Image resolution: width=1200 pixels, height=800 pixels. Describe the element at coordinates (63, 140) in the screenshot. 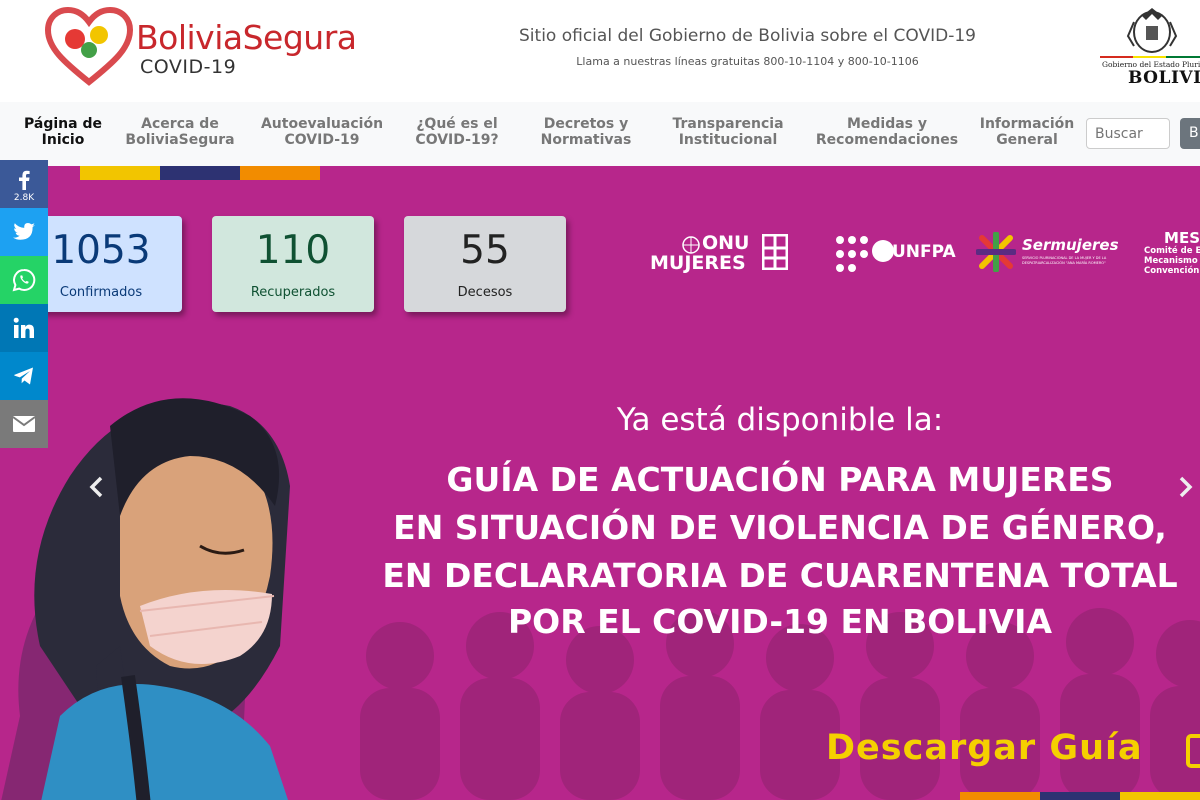

I see `nav-label: Inicio` at that location.